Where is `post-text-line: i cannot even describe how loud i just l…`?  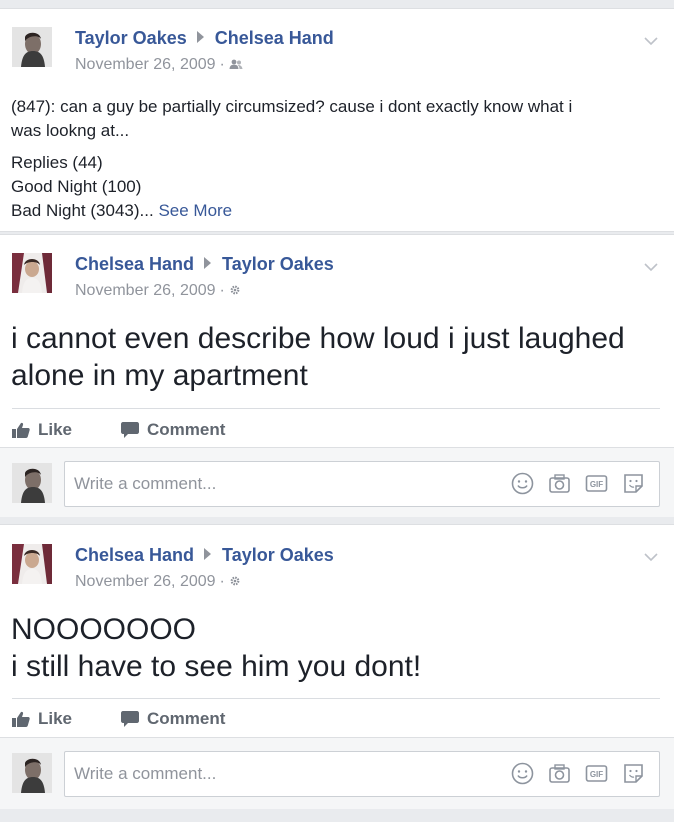 post-text-line: i cannot even describe how loud i just l… is located at coordinates (318, 338).